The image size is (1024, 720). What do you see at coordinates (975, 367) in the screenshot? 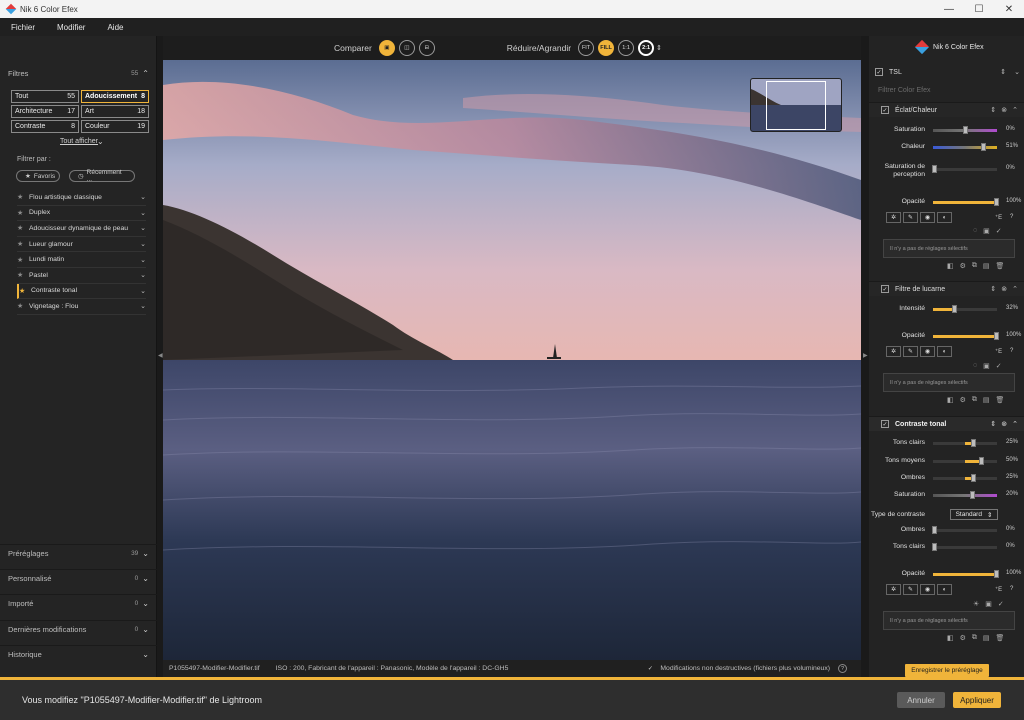
I see `invert-mask-icon: ◌` at bounding box center [975, 367].